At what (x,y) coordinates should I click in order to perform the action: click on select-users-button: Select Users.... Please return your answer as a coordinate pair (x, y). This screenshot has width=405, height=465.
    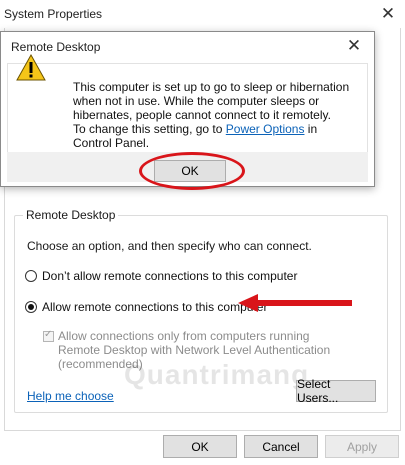
    Looking at the image, I should click on (336, 391).